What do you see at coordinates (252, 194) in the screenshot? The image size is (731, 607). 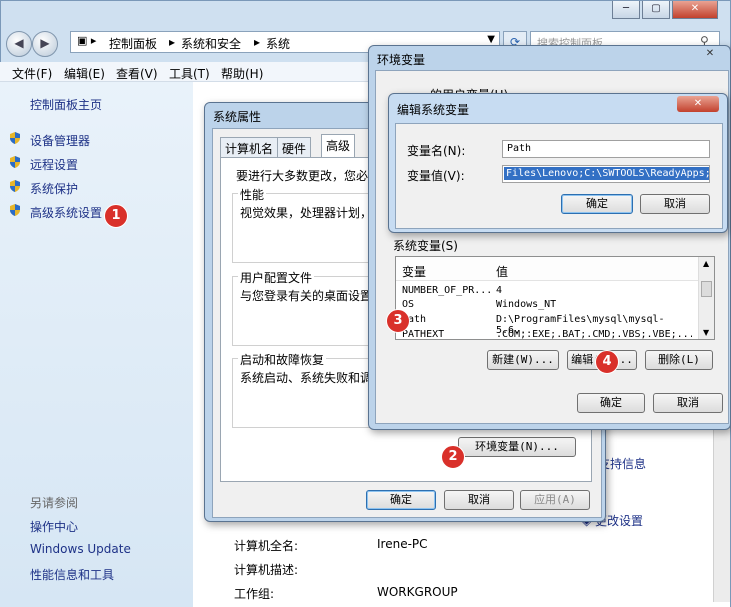 I see `performance-group-title: 性能` at bounding box center [252, 194].